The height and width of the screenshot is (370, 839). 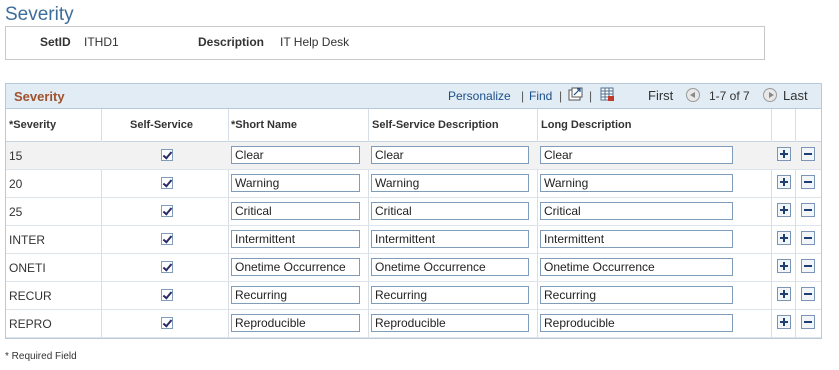 I want to click on severity-value: 25, so click(x=16, y=212).